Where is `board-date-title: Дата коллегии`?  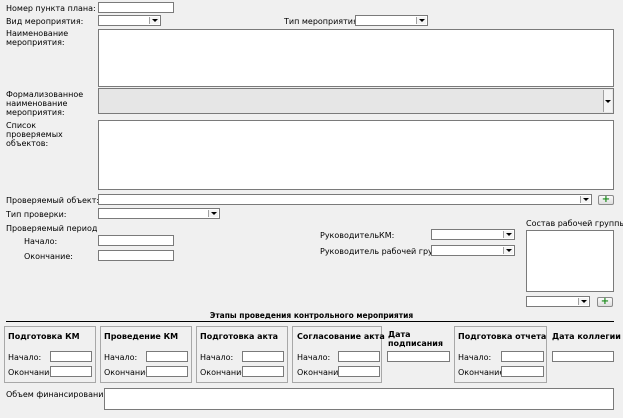 board-date-title: Дата коллегии is located at coordinates (586, 336).